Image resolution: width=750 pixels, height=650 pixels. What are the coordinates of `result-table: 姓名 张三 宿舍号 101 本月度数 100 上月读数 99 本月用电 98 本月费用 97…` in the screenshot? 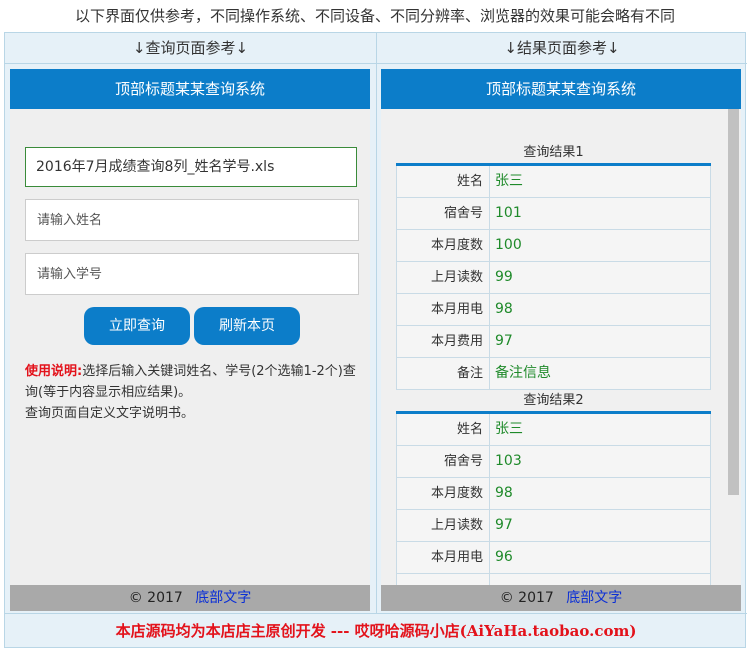 It's located at (553, 276).